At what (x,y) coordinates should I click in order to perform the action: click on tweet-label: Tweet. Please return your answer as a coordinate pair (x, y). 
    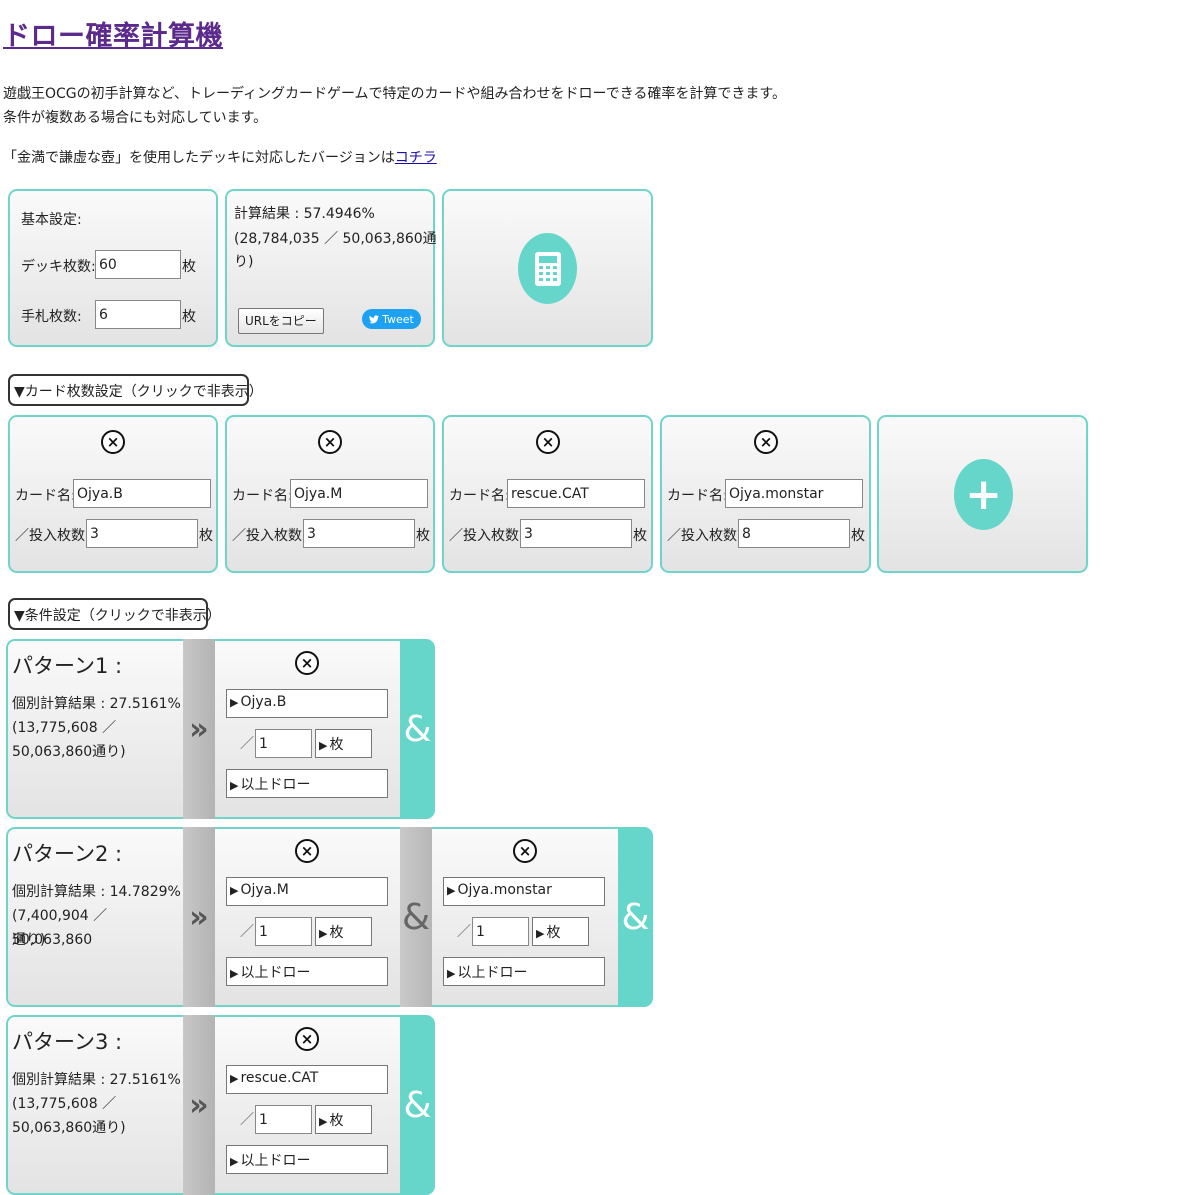
    Looking at the image, I should click on (398, 319).